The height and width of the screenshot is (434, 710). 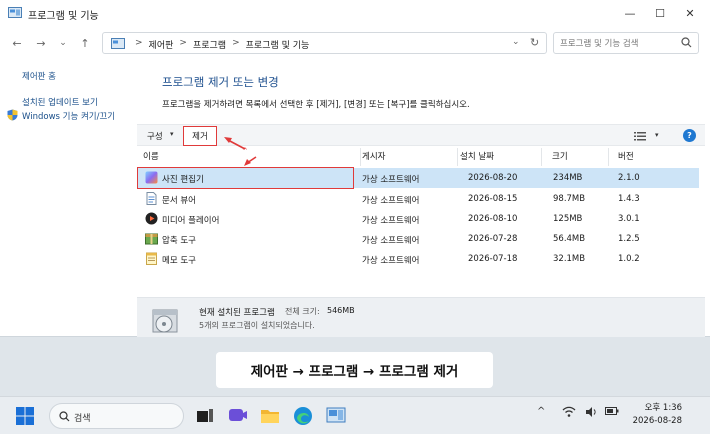 I want to click on column-header-version: 버전, so click(x=626, y=158).